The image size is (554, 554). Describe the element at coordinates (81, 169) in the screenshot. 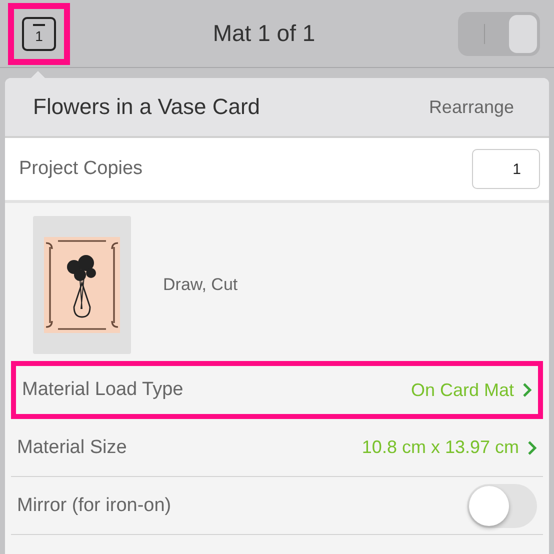

I see `copies-label: Project Copies` at that location.